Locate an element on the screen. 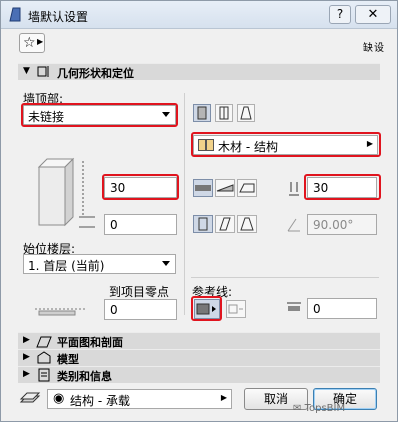 This screenshot has height=422, width=398. basic-wall-icon is located at coordinates (202, 113).